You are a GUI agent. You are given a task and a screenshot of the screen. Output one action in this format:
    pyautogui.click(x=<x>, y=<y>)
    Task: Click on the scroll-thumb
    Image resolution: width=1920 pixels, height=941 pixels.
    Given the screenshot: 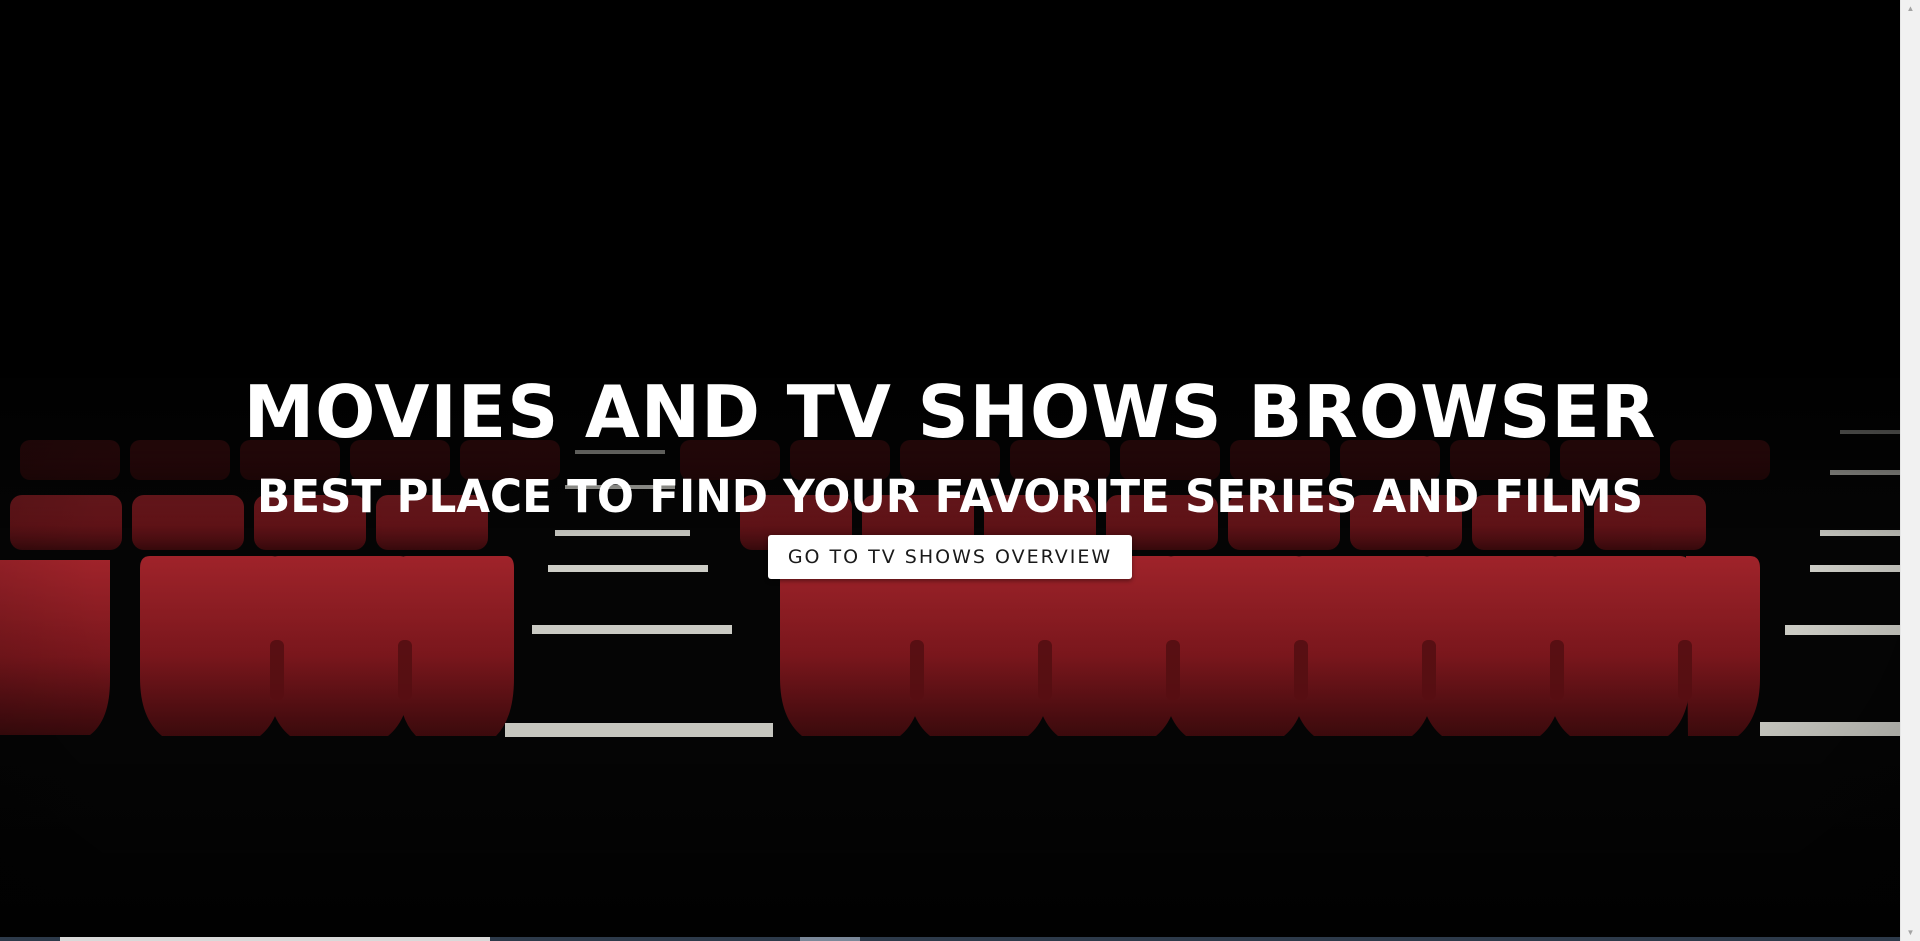 What is the action you would take?
    pyautogui.click(x=1910, y=470)
    